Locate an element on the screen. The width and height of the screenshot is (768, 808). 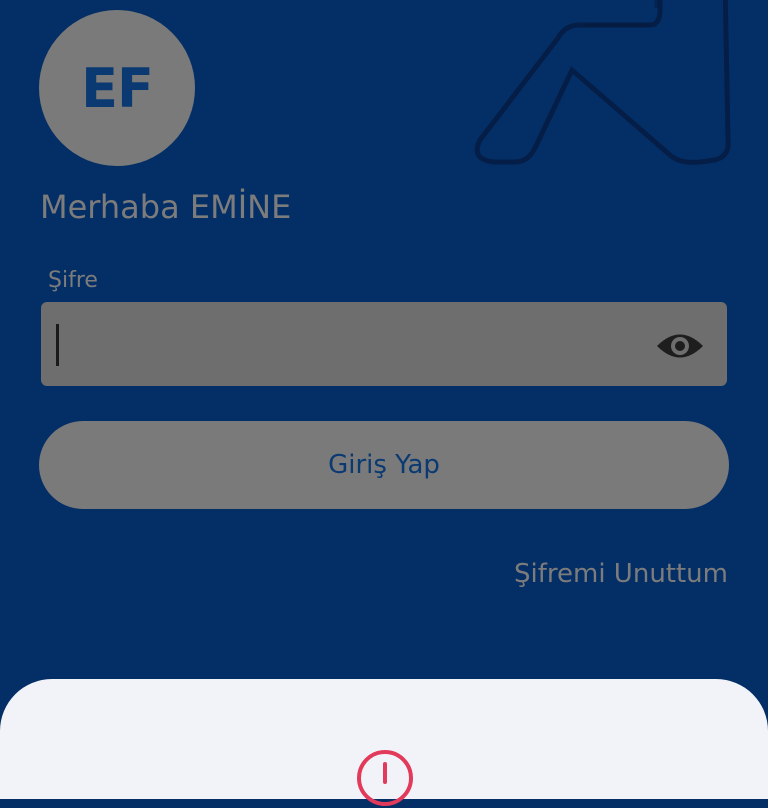
greeting-text: Merhaba EMİNE is located at coordinates (166, 207).